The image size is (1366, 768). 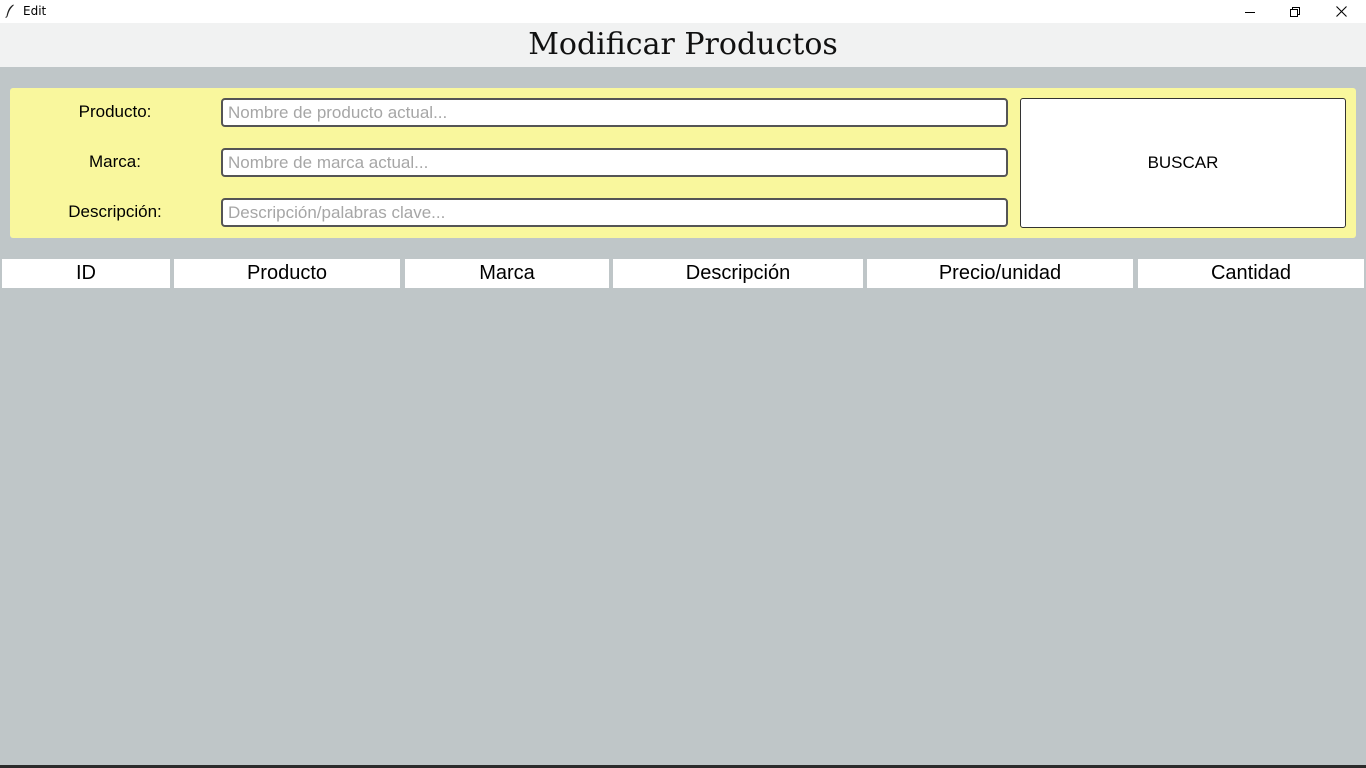 I want to click on marca-input, so click(x=614, y=162).